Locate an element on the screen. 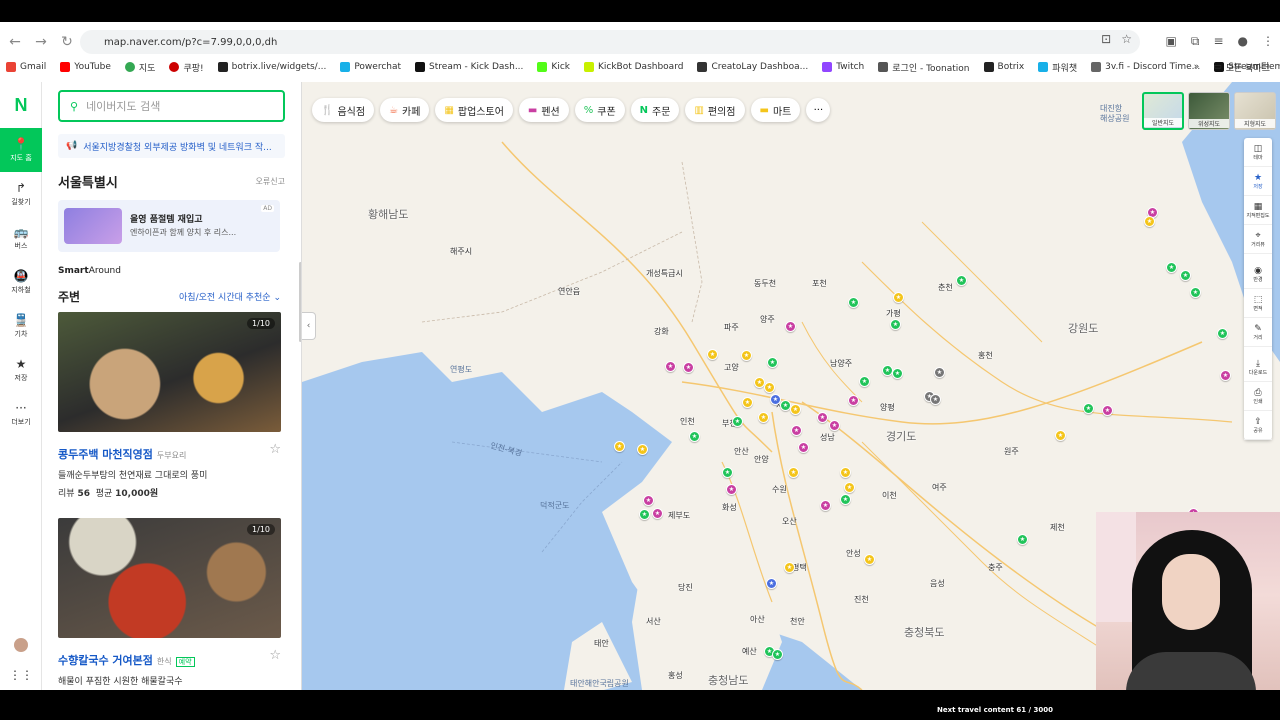 Image resolution: width=1280 pixels, height=720 pixels. area-tool: ⬚ 면적 is located at coordinates (1258, 303).